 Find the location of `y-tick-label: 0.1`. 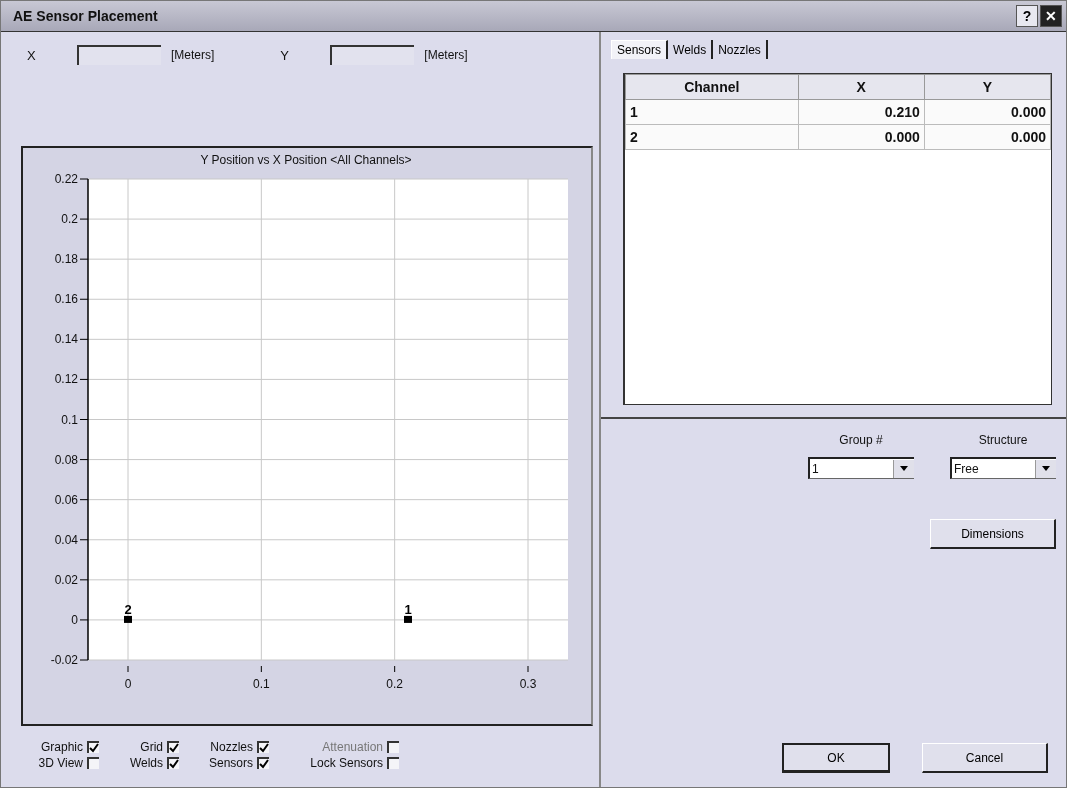

y-tick-label: 0.1 is located at coordinates (69, 419).